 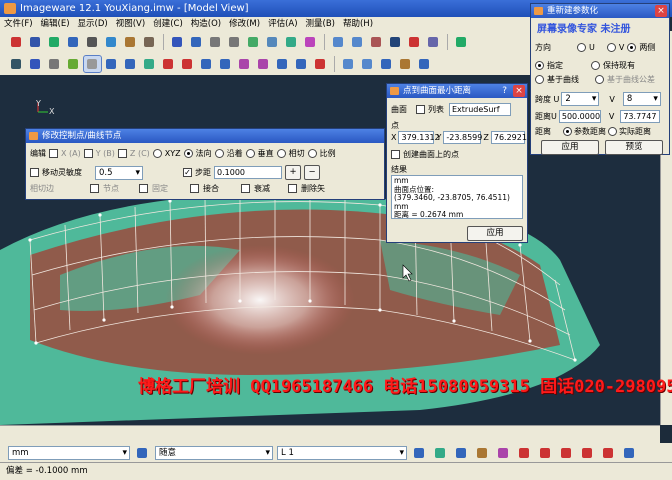 I want to click on dir-v-radio, so click(x=611, y=47).